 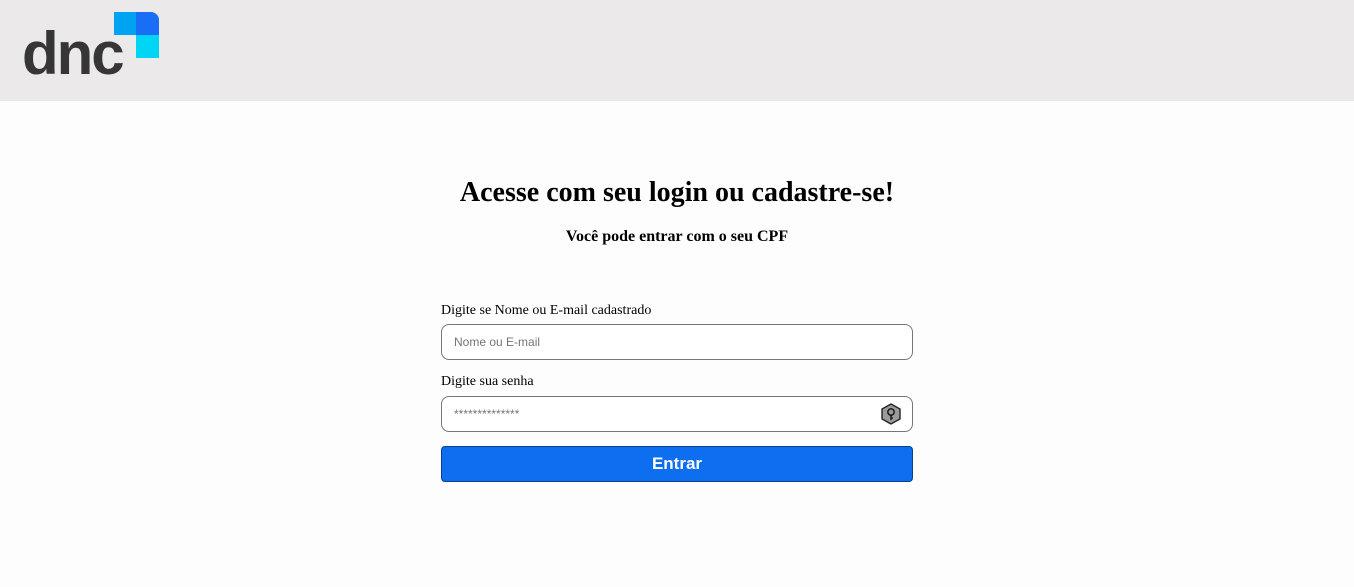 I want to click on submit-button: Entrar, so click(x=677, y=464).